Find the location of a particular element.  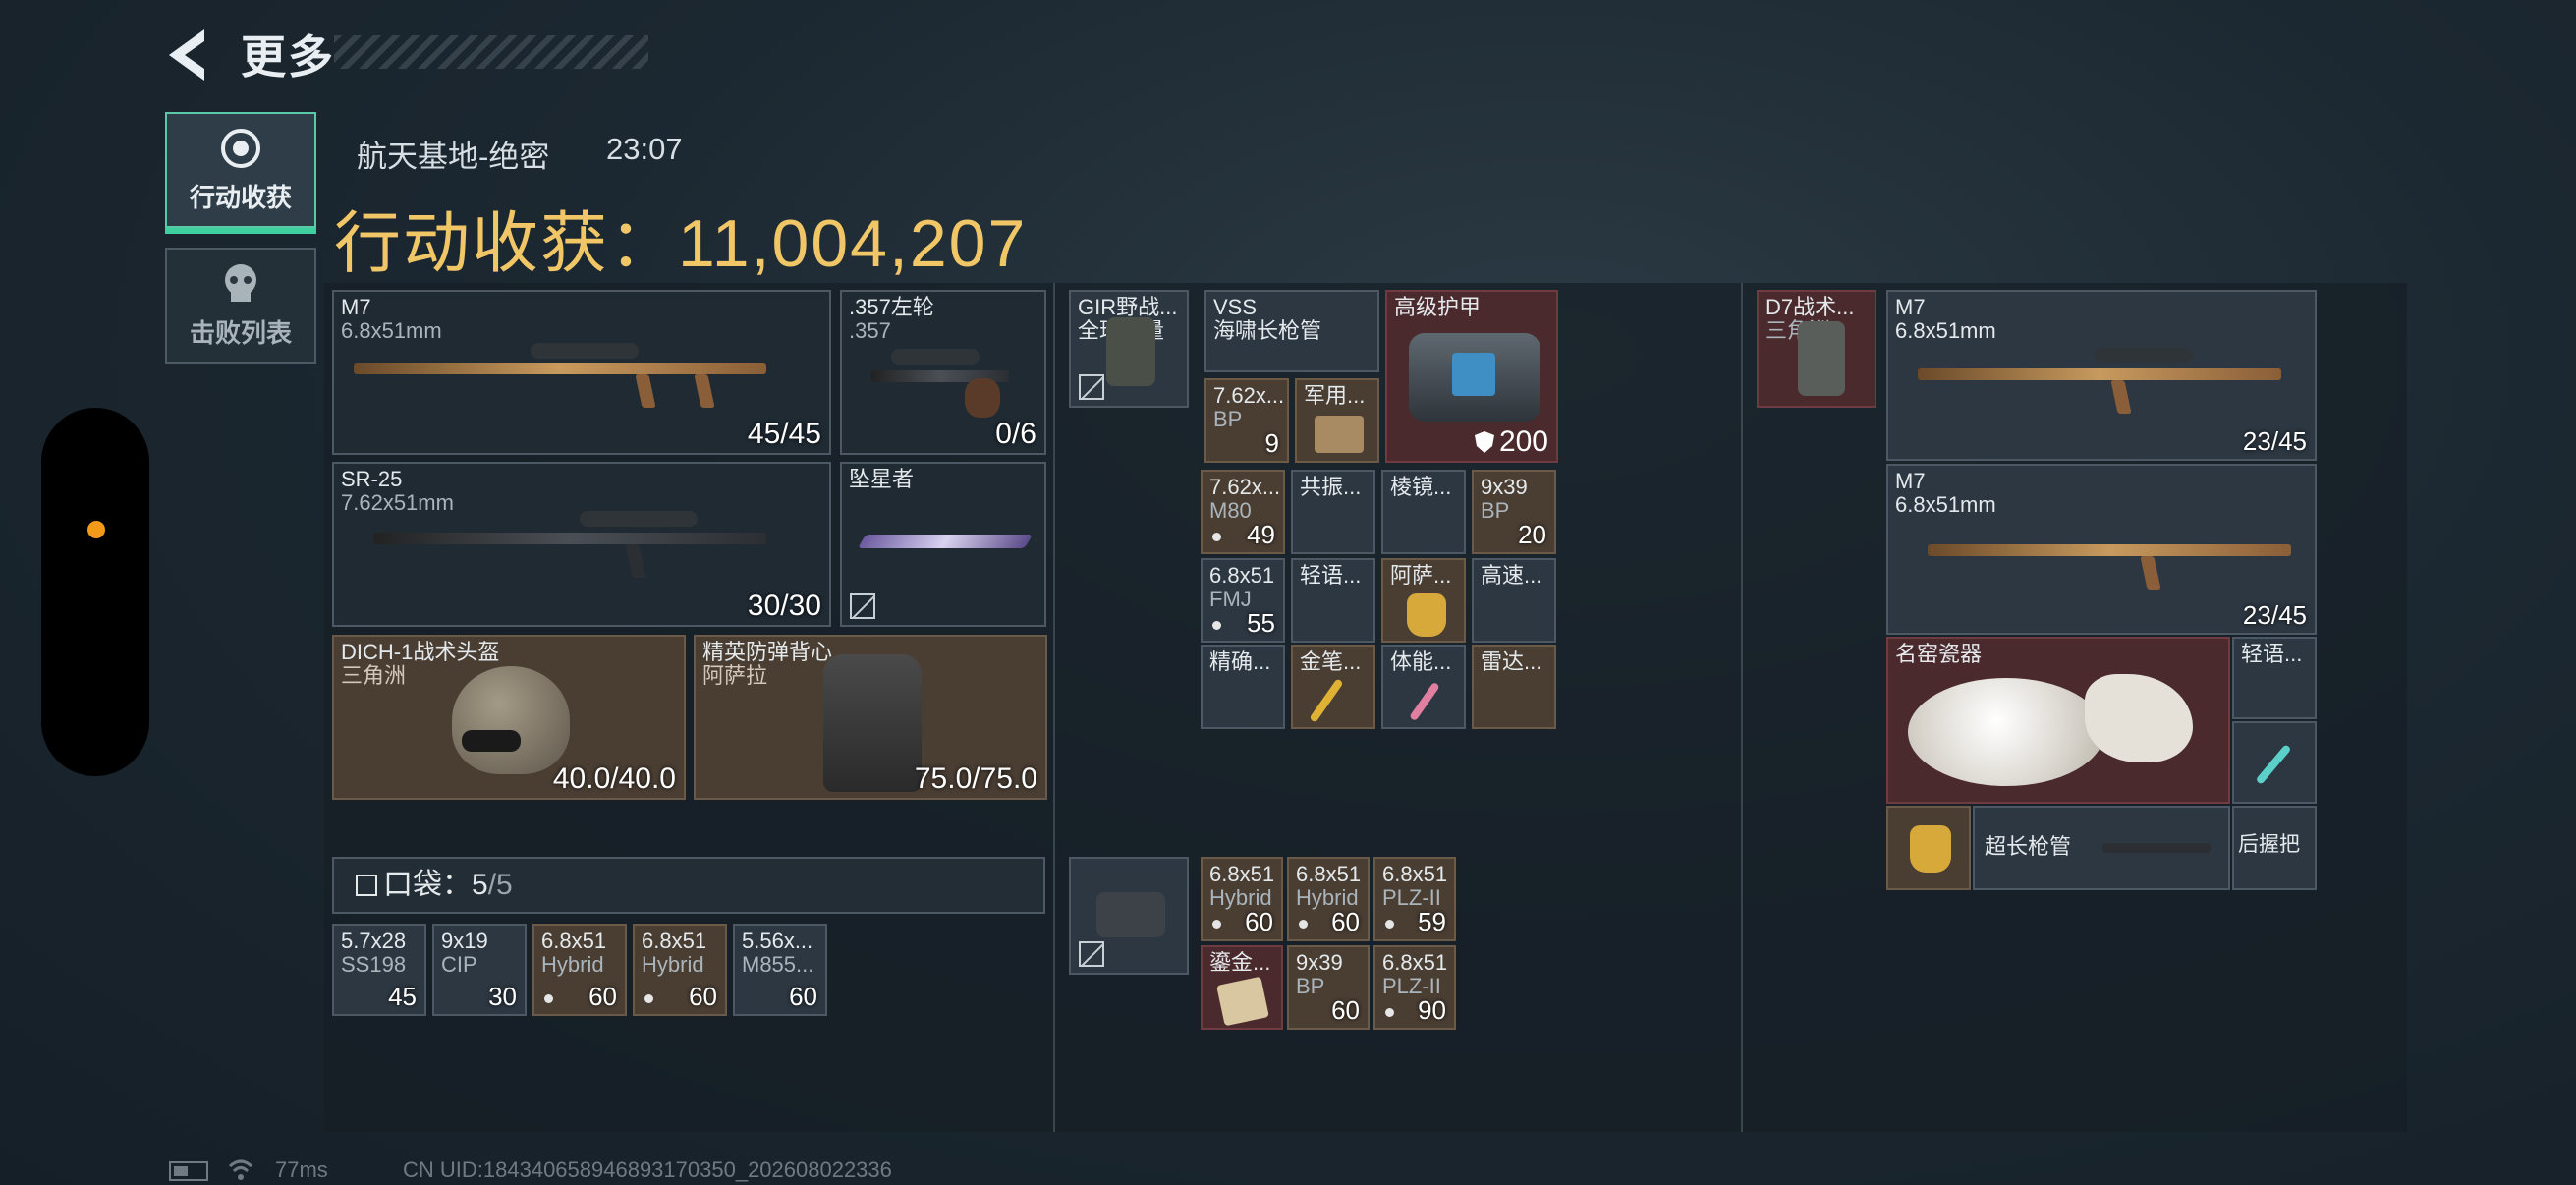

side-drawer-handle is located at coordinates (95, 592).